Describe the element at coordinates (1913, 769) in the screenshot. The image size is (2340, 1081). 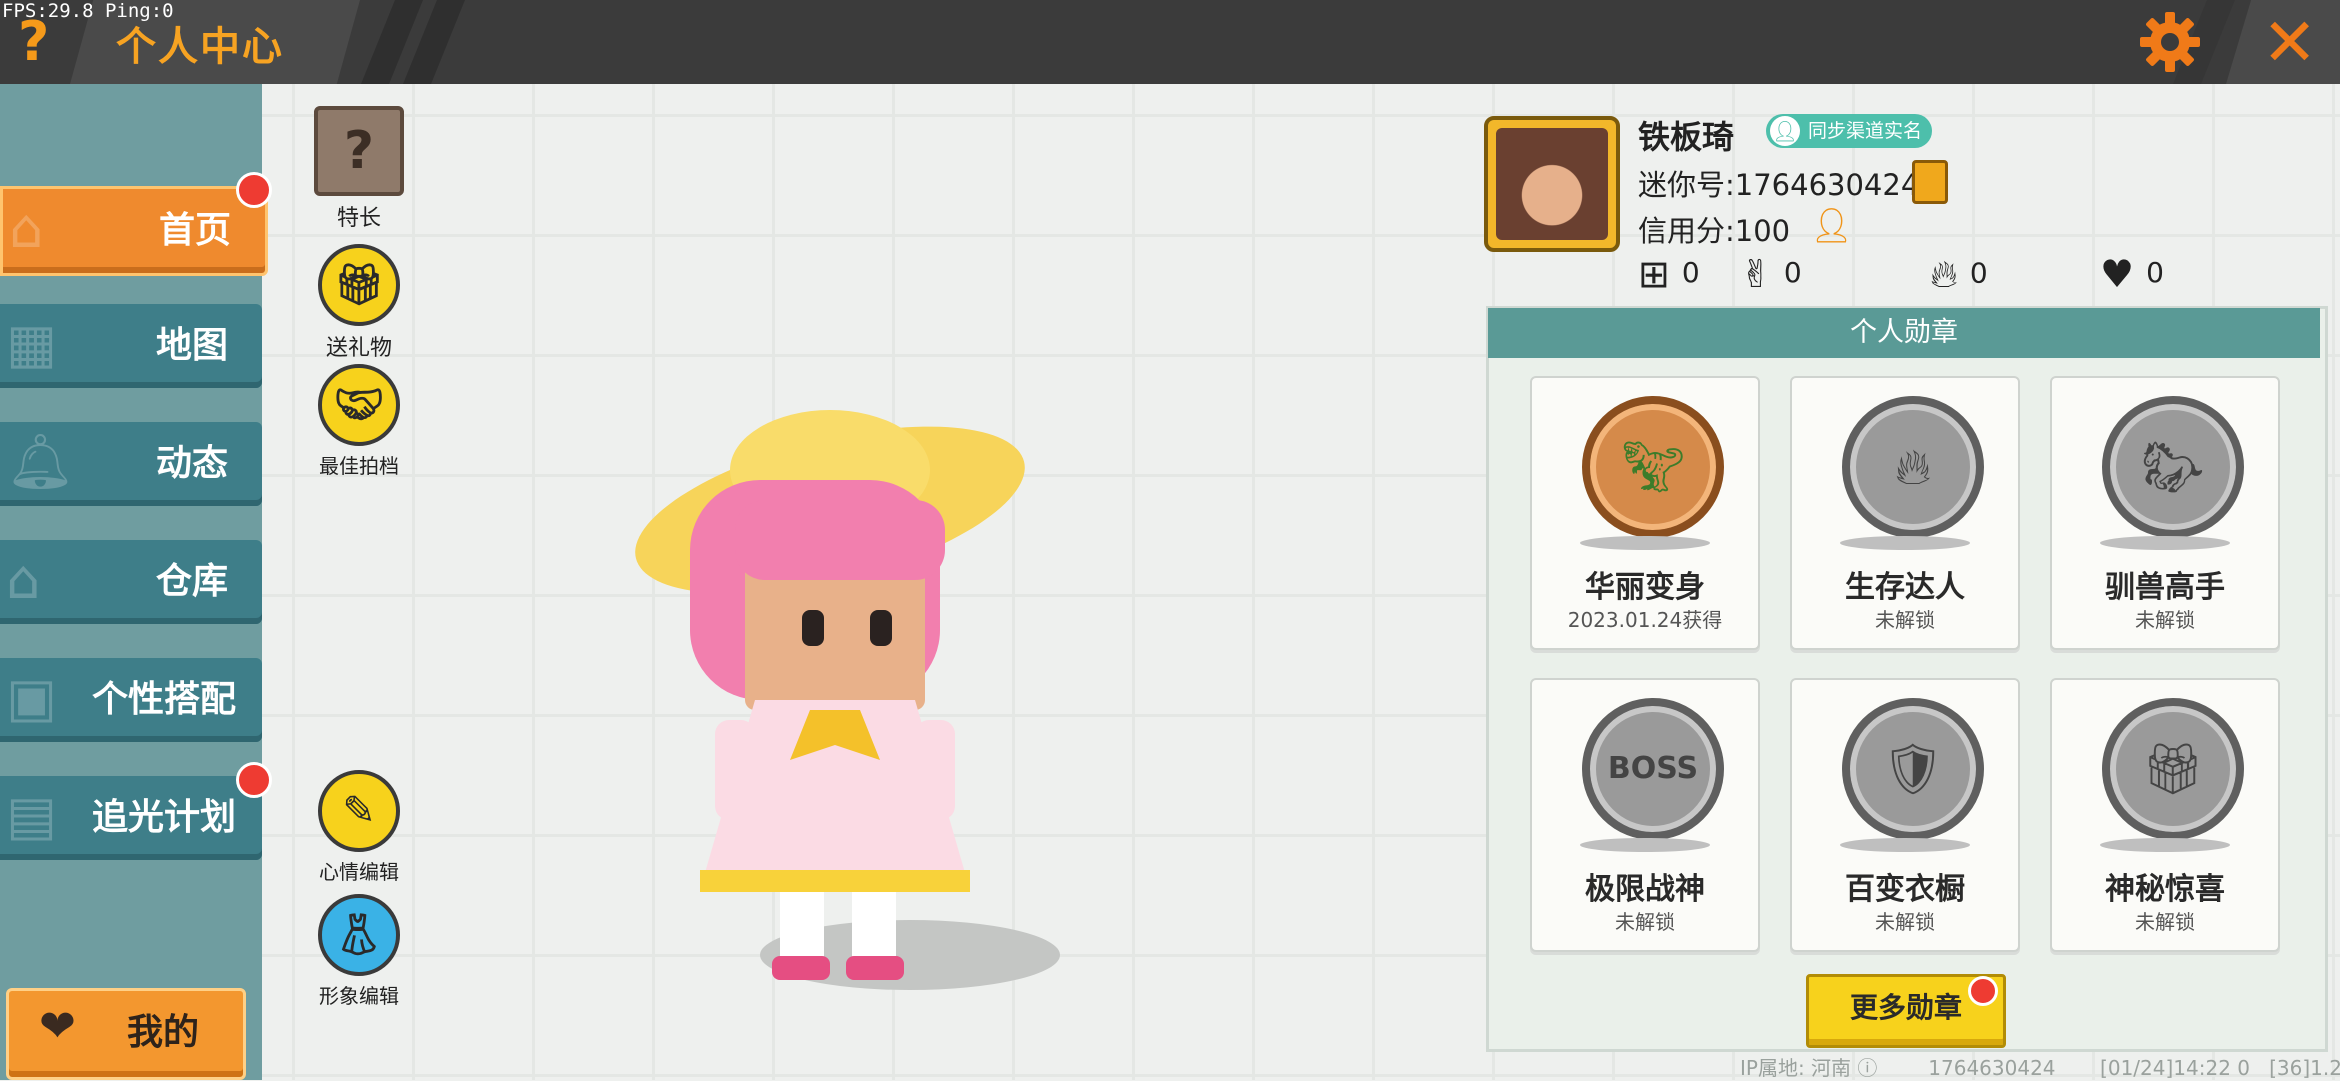
I see `wardrobe-medal-icon: 🛡︎` at that location.